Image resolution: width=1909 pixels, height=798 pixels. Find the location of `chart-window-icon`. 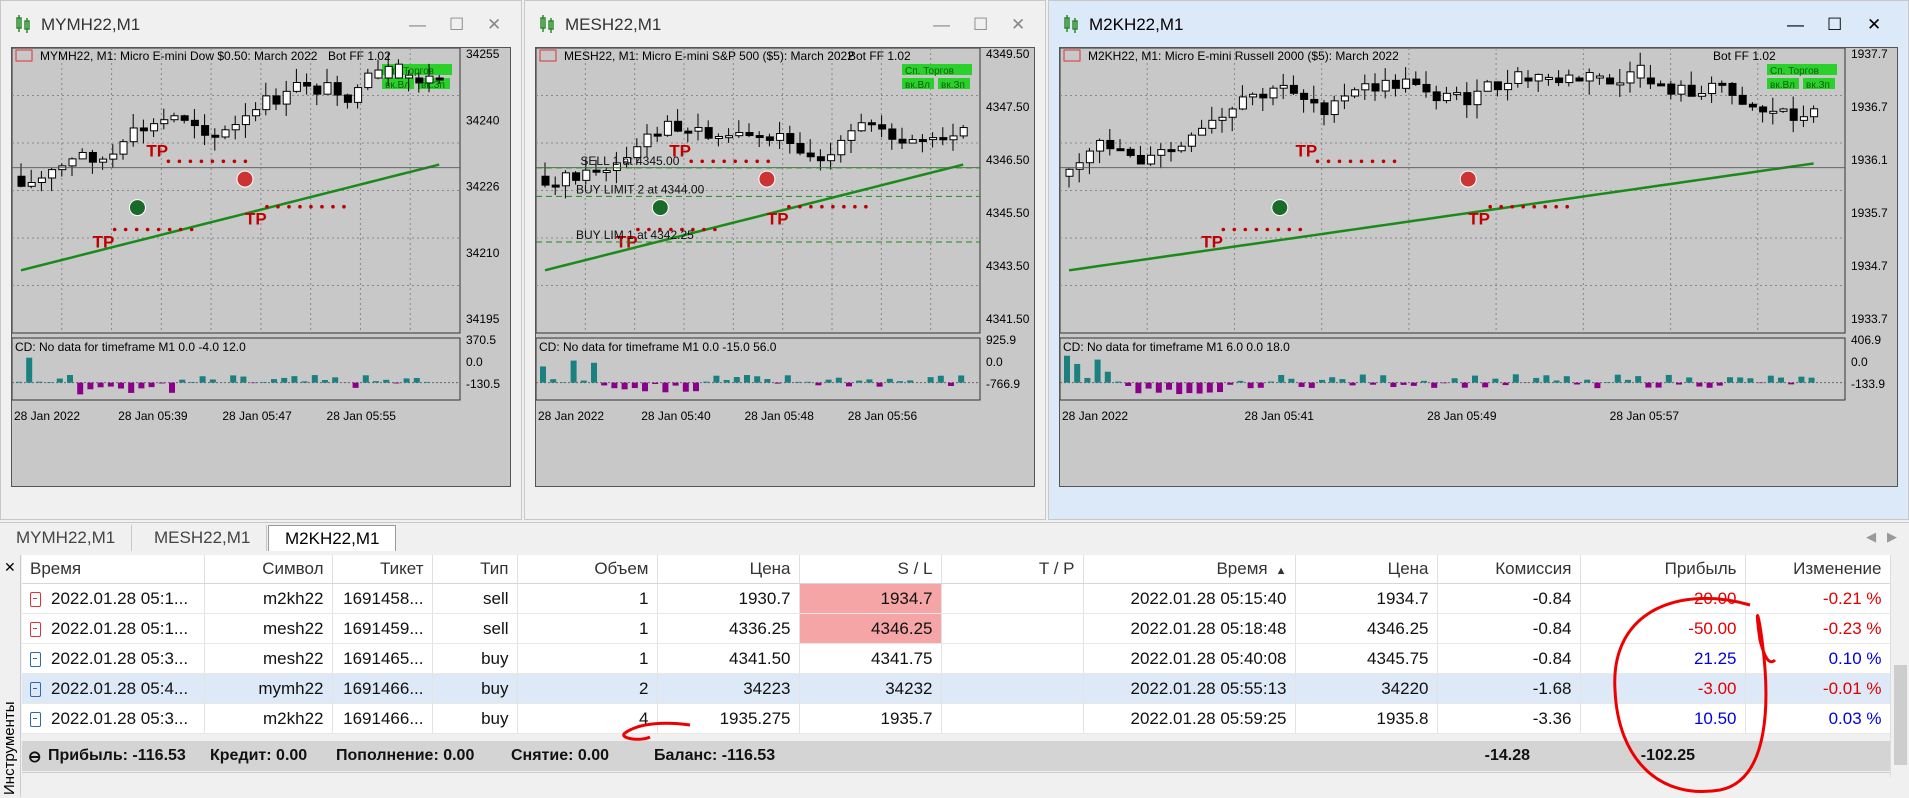

chart-window-icon is located at coordinates (547, 25).